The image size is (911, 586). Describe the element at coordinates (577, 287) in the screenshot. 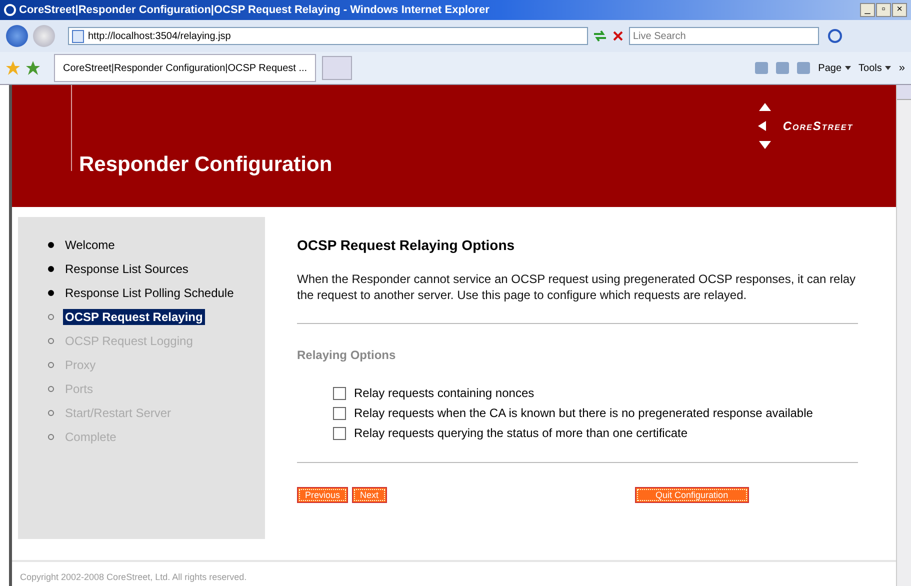

I see `description: When the Responder cannot service an OCSP request using pregenerated OCSP responses, it can relay the request to another server. Use this page to configure which requests are relayed.` at that location.